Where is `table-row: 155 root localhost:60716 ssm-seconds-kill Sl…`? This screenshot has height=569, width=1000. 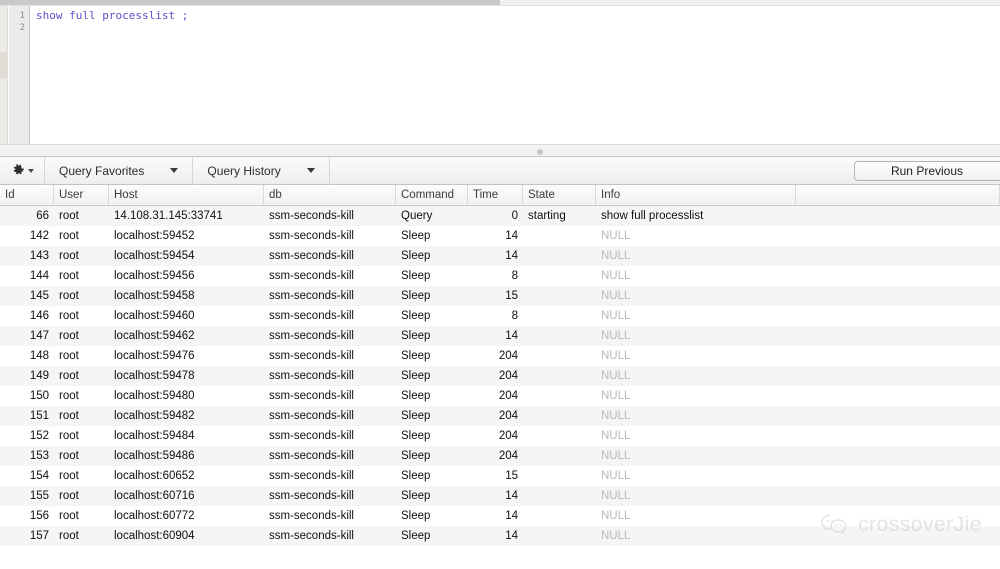 table-row: 155 root localhost:60716 ssm-seconds-kill Sl… is located at coordinates (500, 496).